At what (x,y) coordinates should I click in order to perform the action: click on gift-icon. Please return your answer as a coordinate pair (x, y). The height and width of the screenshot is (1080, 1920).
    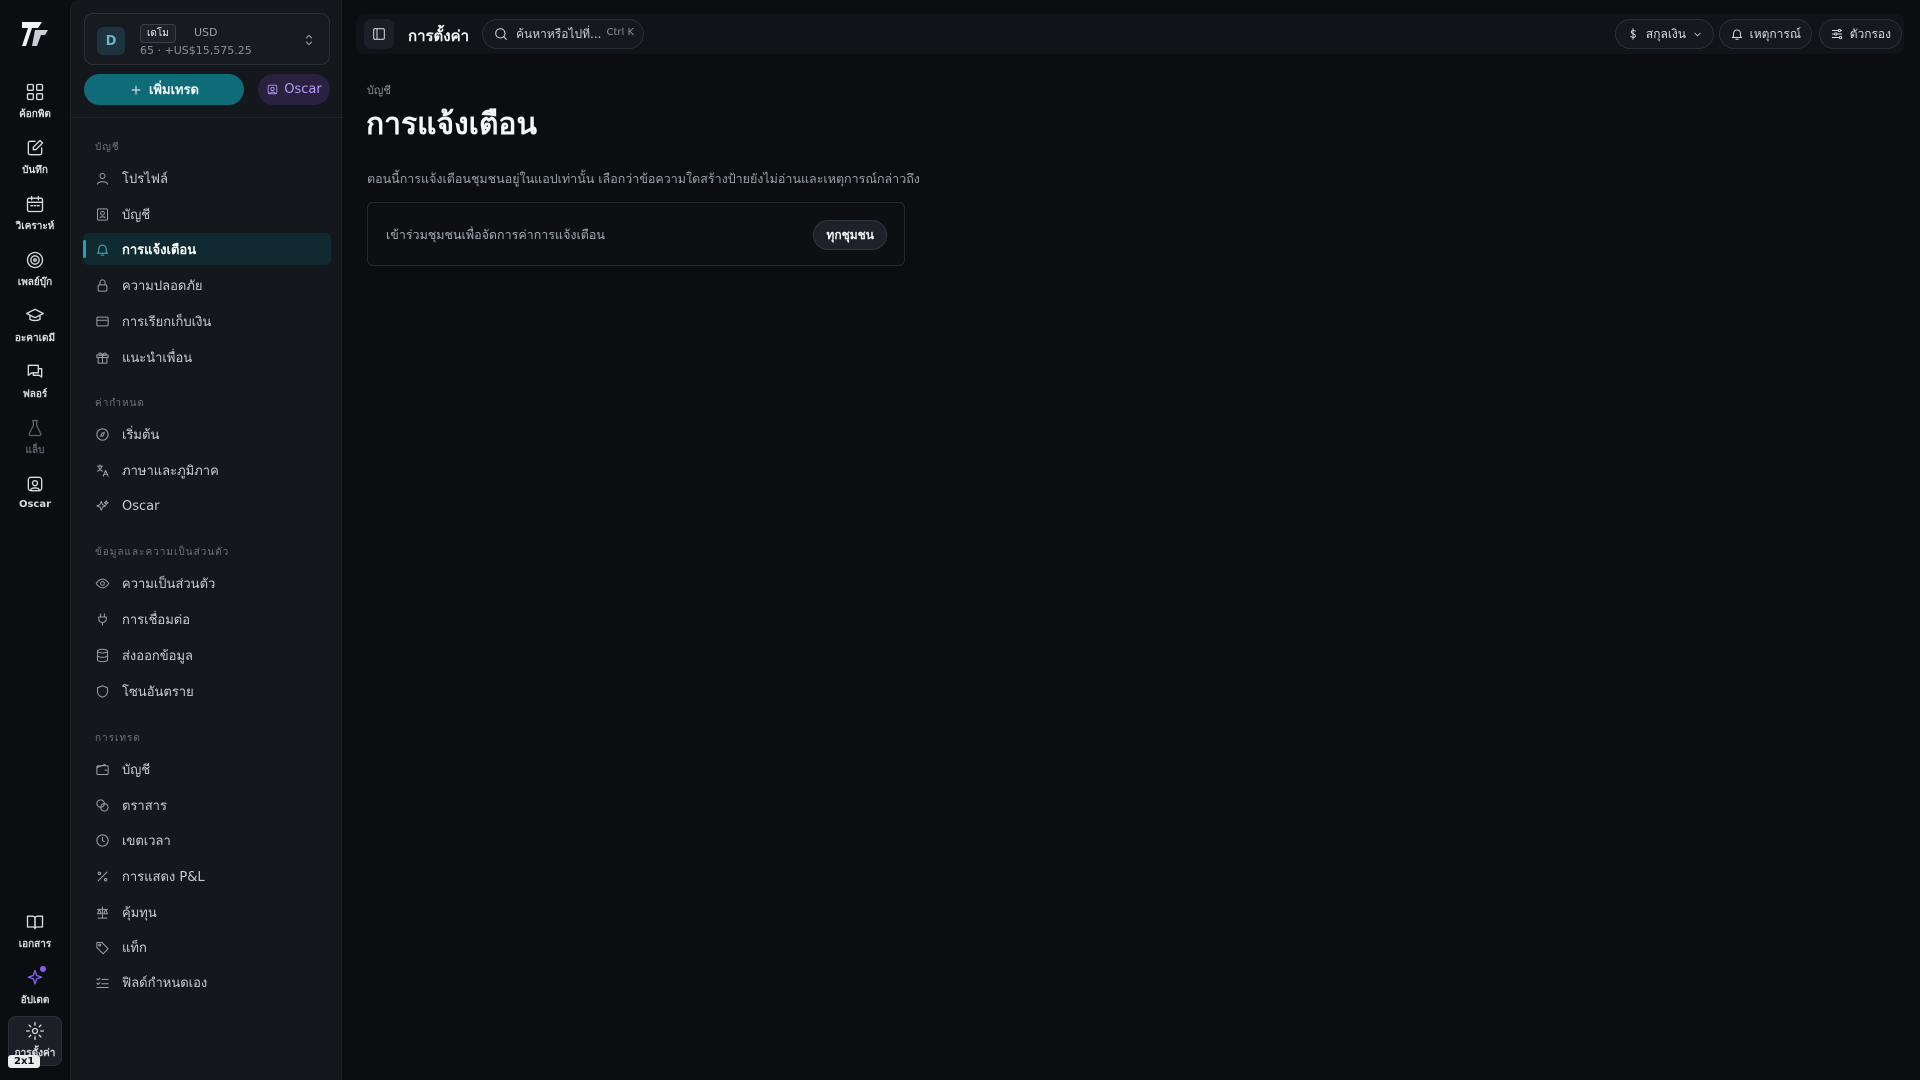
    Looking at the image, I should click on (102, 358).